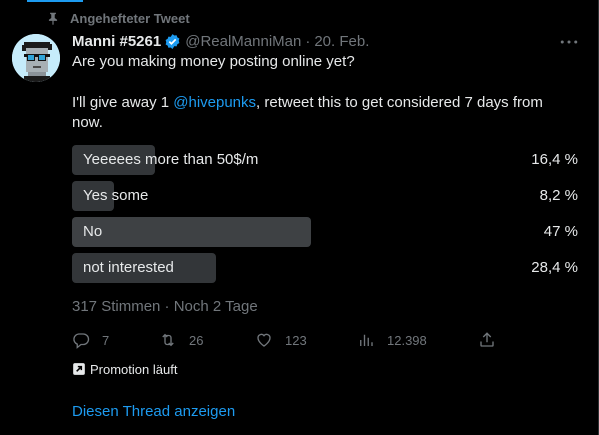  I want to click on poll-option-percent: 8,2 %, so click(558, 195).